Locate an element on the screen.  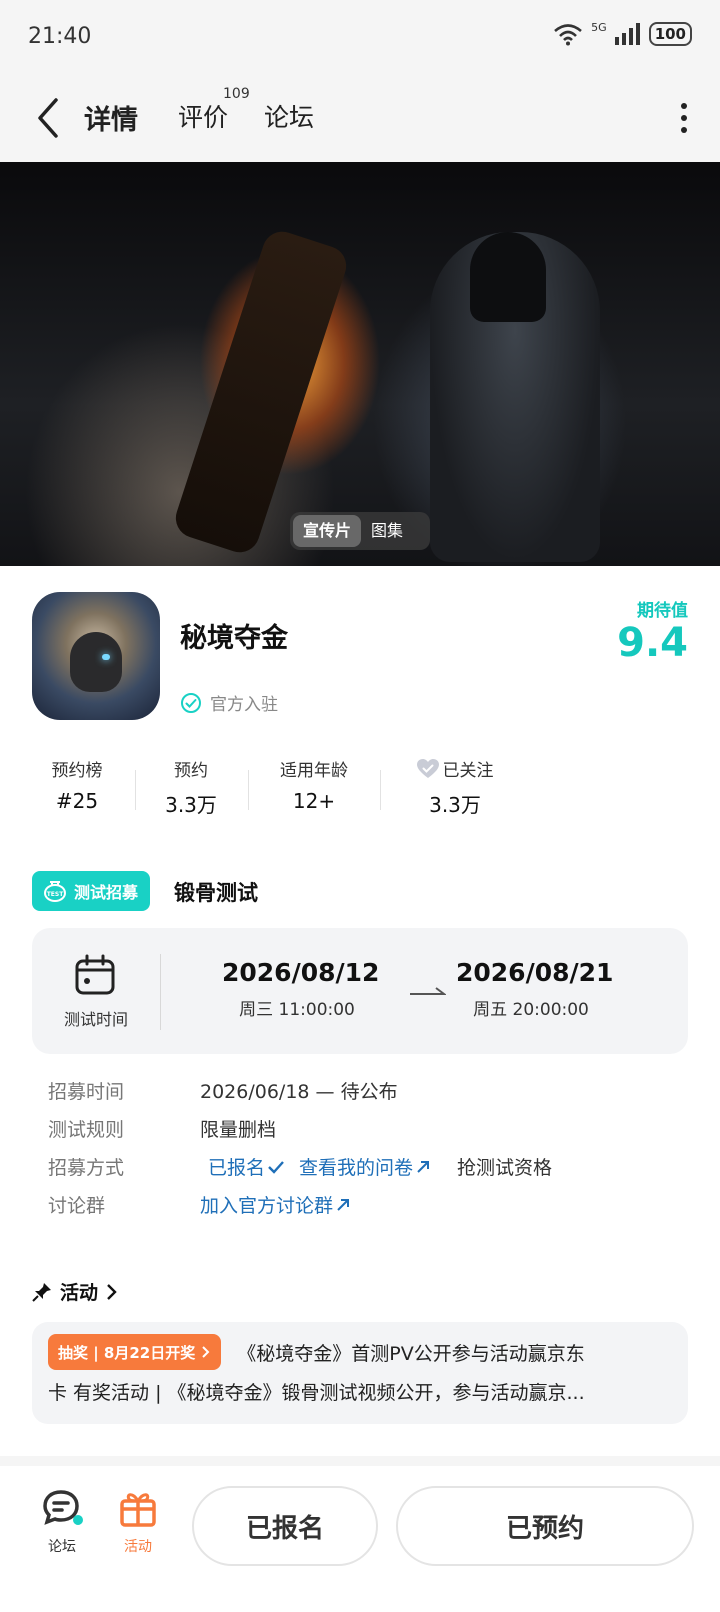
expectation-score: 期待值 9.4 is located at coordinates (652, 630).